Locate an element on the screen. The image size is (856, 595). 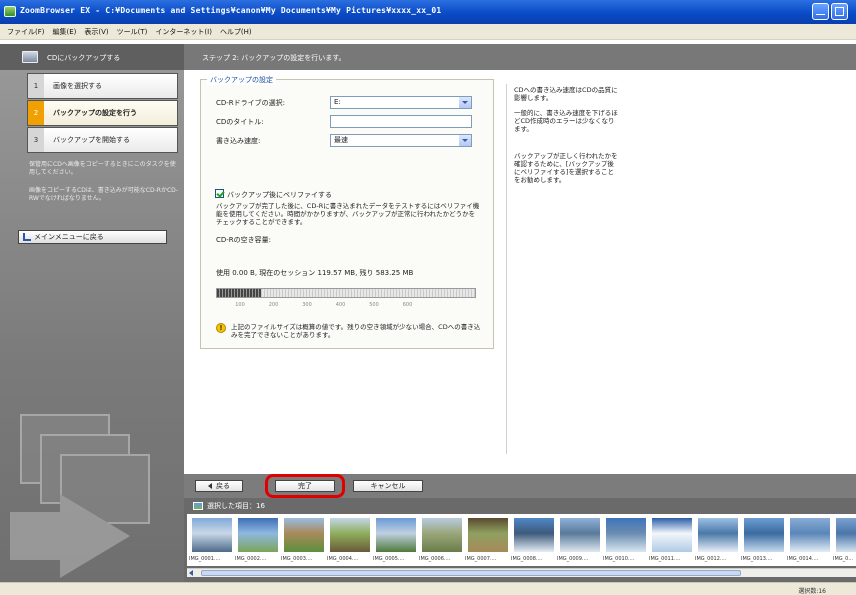
back-button: 戻る is located at coordinates (219, 486).